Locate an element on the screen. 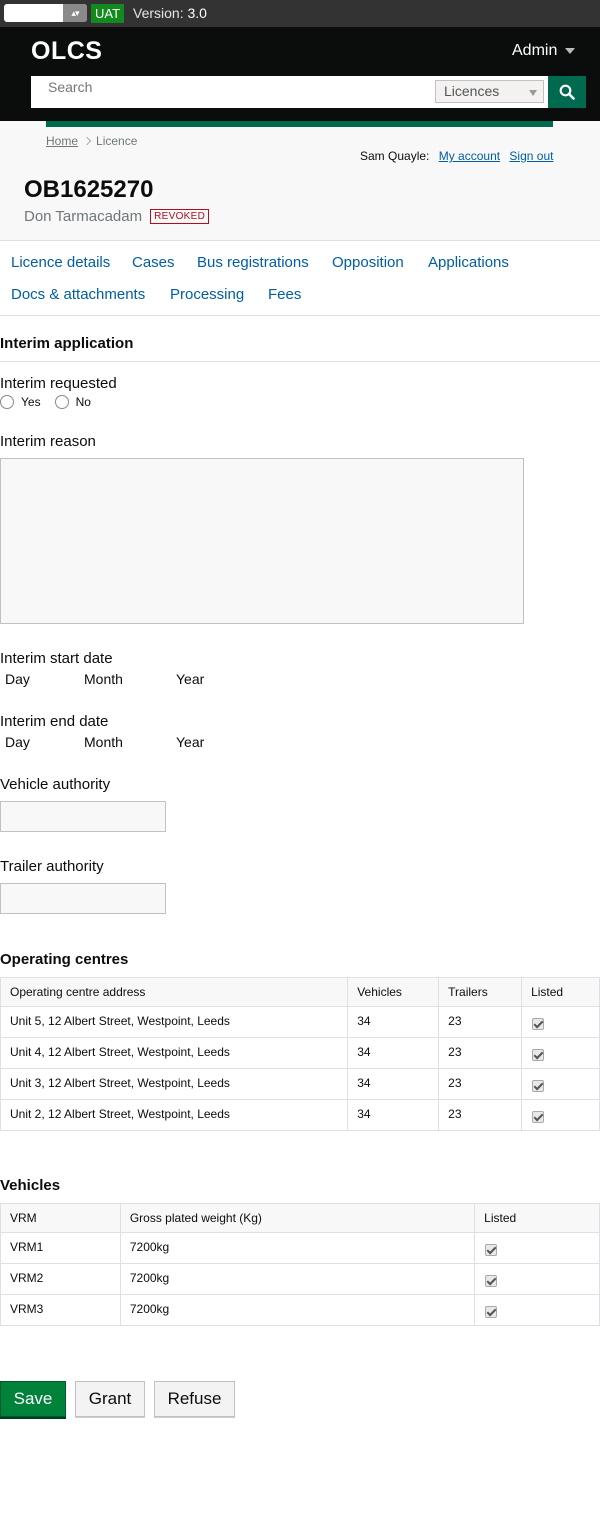 This screenshot has width=600, height=1519. interim-end-date-label: Interim end date is located at coordinates (54, 721).